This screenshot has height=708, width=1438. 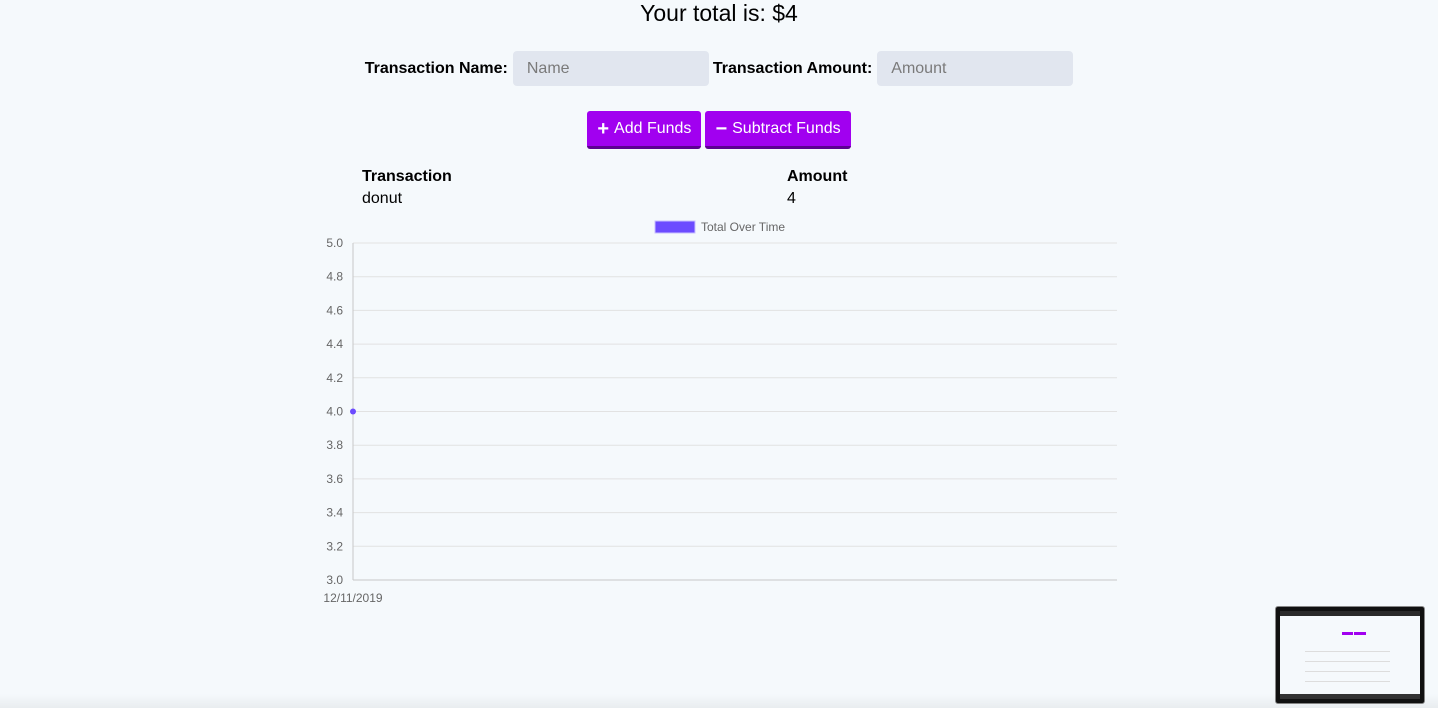 I want to click on bottom-shadow, so click(x=719, y=701).